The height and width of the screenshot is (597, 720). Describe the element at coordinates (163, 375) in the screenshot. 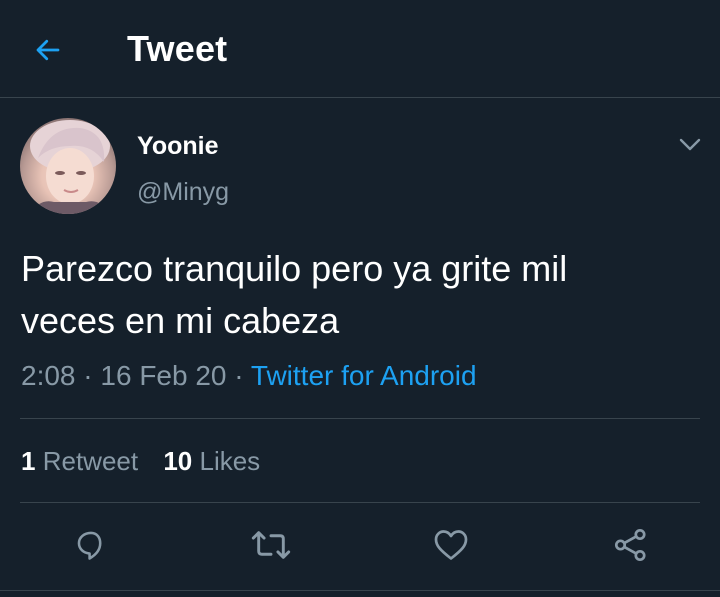

I see `tweet-date: 16 Feb 20` at that location.